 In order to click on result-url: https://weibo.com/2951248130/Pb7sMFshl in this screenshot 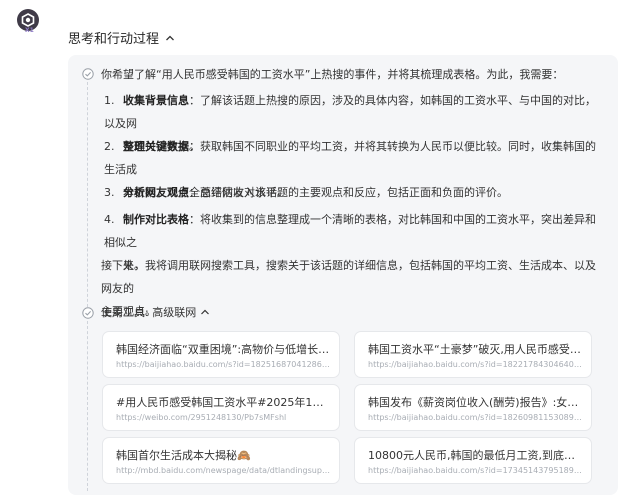, I will do `click(201, 417)`.